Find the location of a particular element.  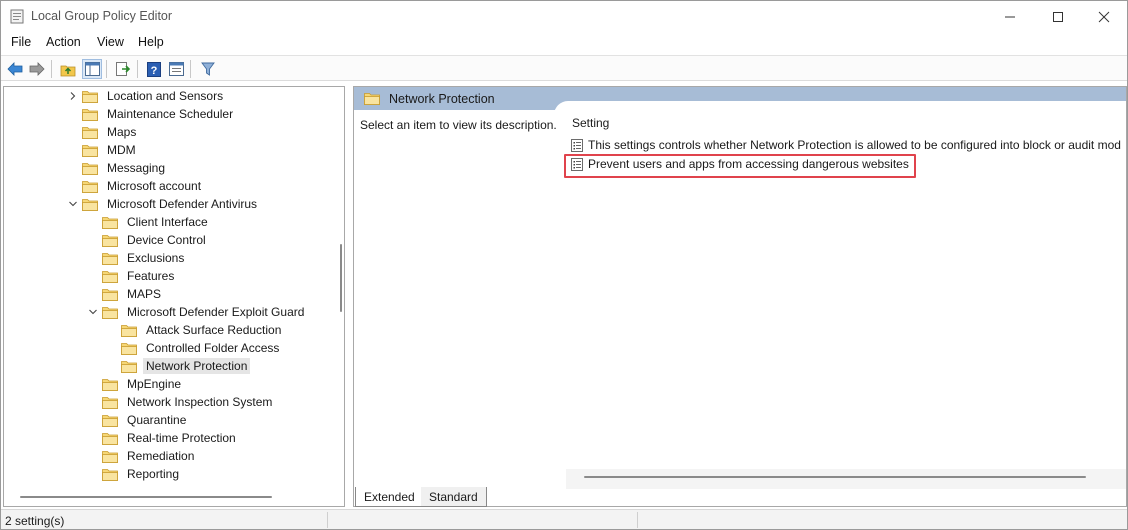

tree-item: Microsoft Defender Exploit Guard is located at coordinates (198, 312).